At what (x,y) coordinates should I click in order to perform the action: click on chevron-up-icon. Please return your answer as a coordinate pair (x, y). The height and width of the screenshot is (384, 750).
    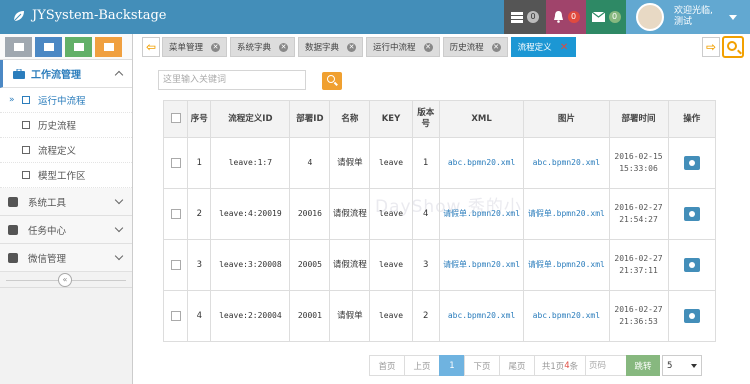
    Looking at the image, I should click on (119, 75).